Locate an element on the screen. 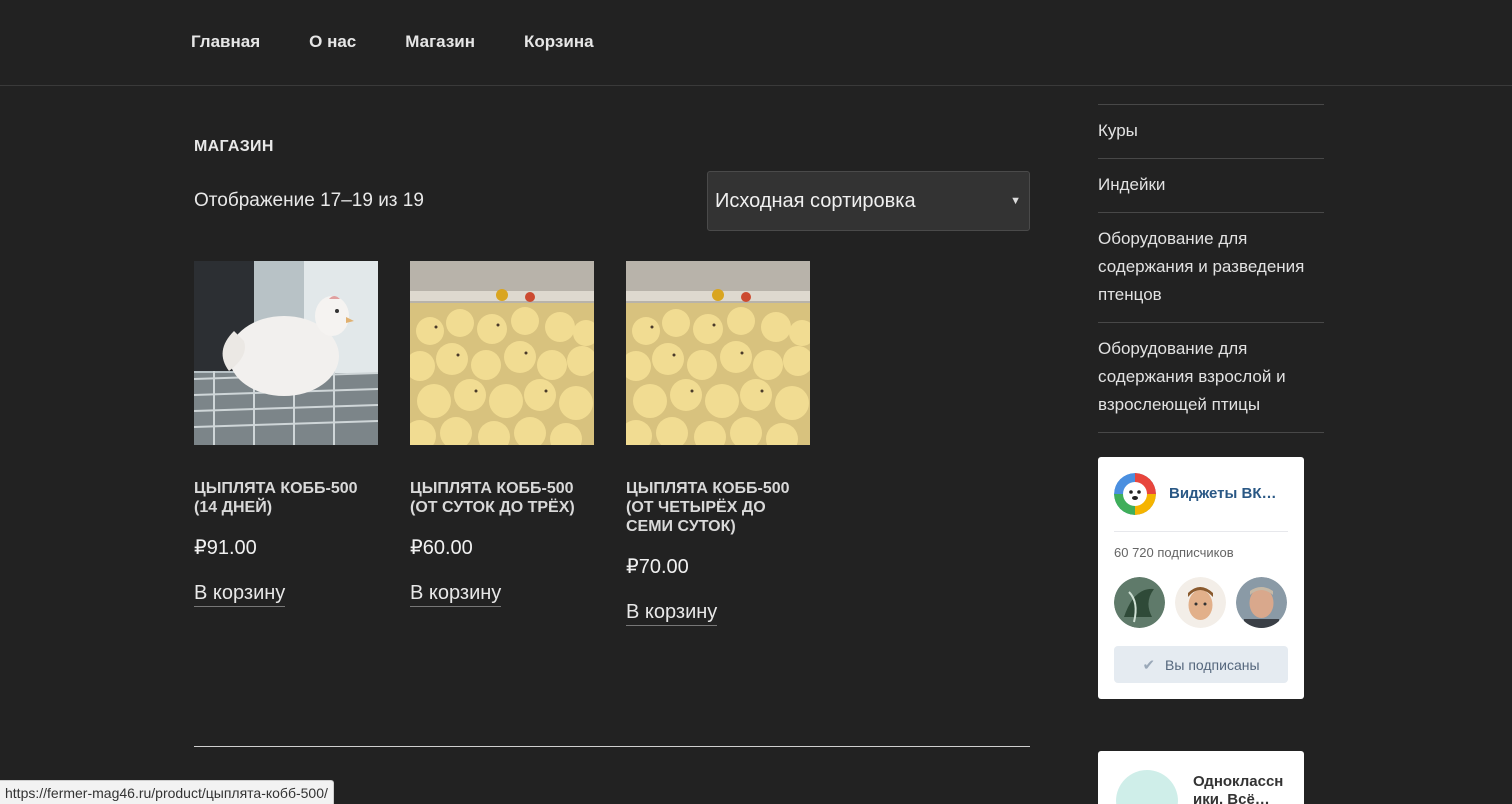  dropdown-arrow-icon: ▼ is located at coordinates (1015, 201).